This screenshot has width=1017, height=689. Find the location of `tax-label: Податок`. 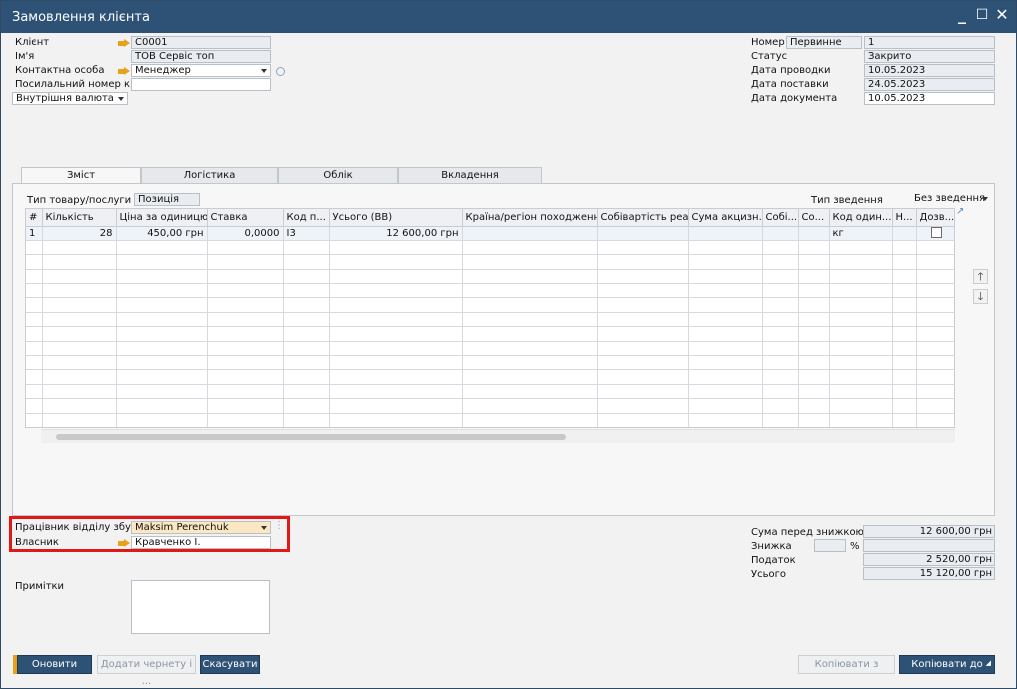

tax-label: Податок is located at coordinates (773, 560).